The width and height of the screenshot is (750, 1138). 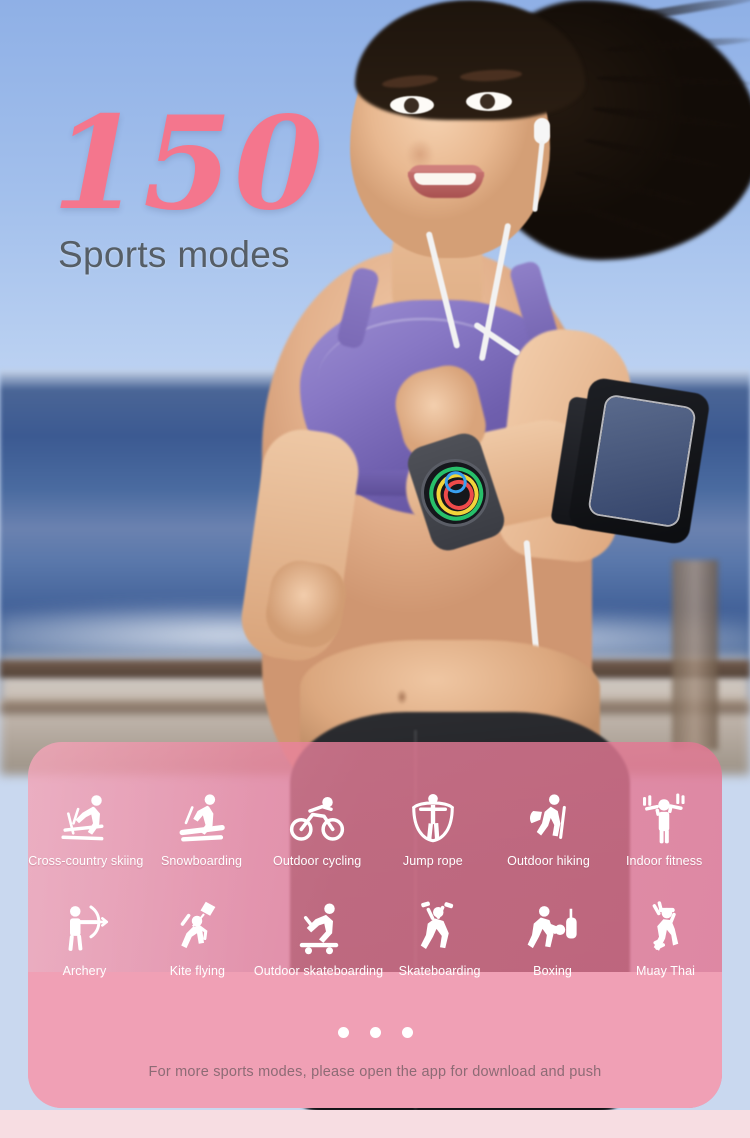 I want to click on sport-item-outdoor-skateboarding: Outdoor skateboarding, so click(x=318, y=939).